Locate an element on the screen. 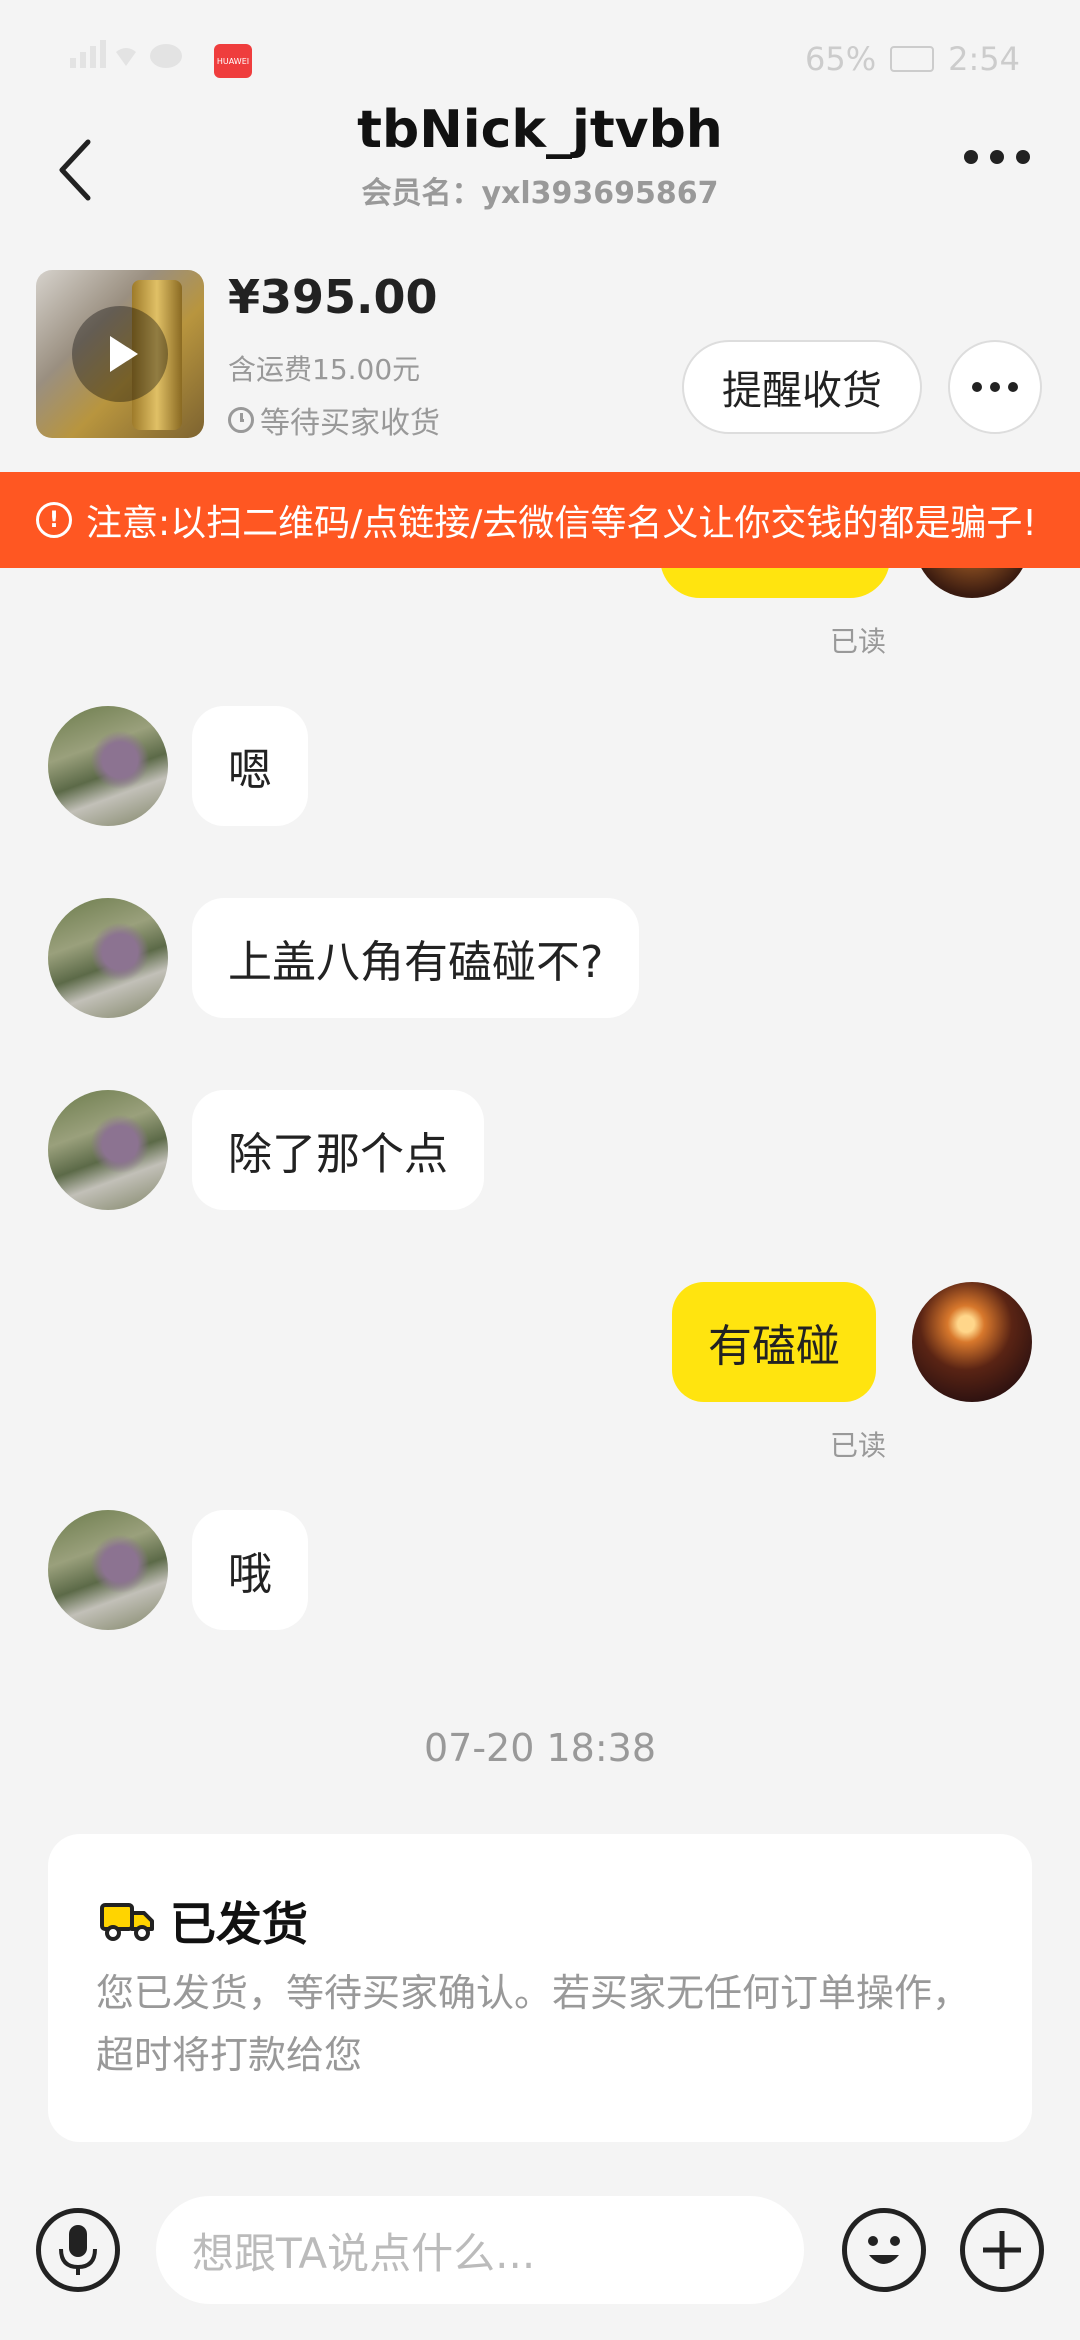 The height and width of the screenshot is (2340, 1080). smiley-icon is located at coordinates (884, 2250).